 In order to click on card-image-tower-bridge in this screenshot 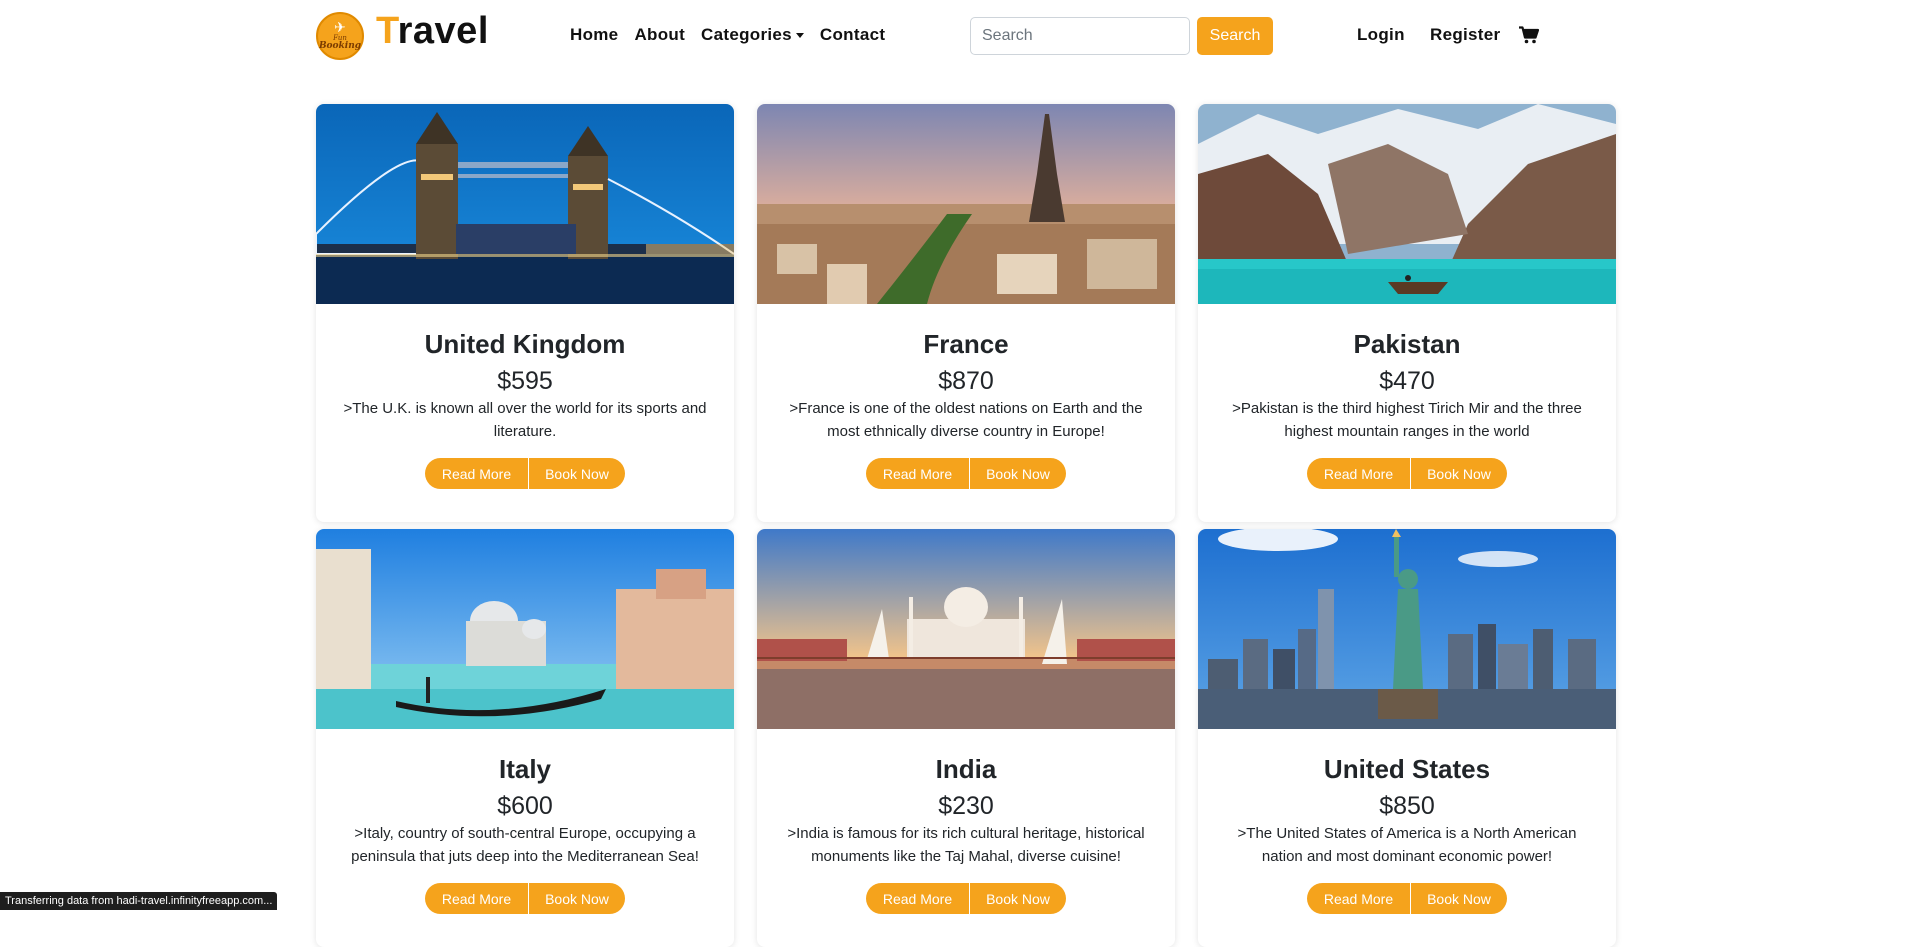, I will do `click(525, 204)`.